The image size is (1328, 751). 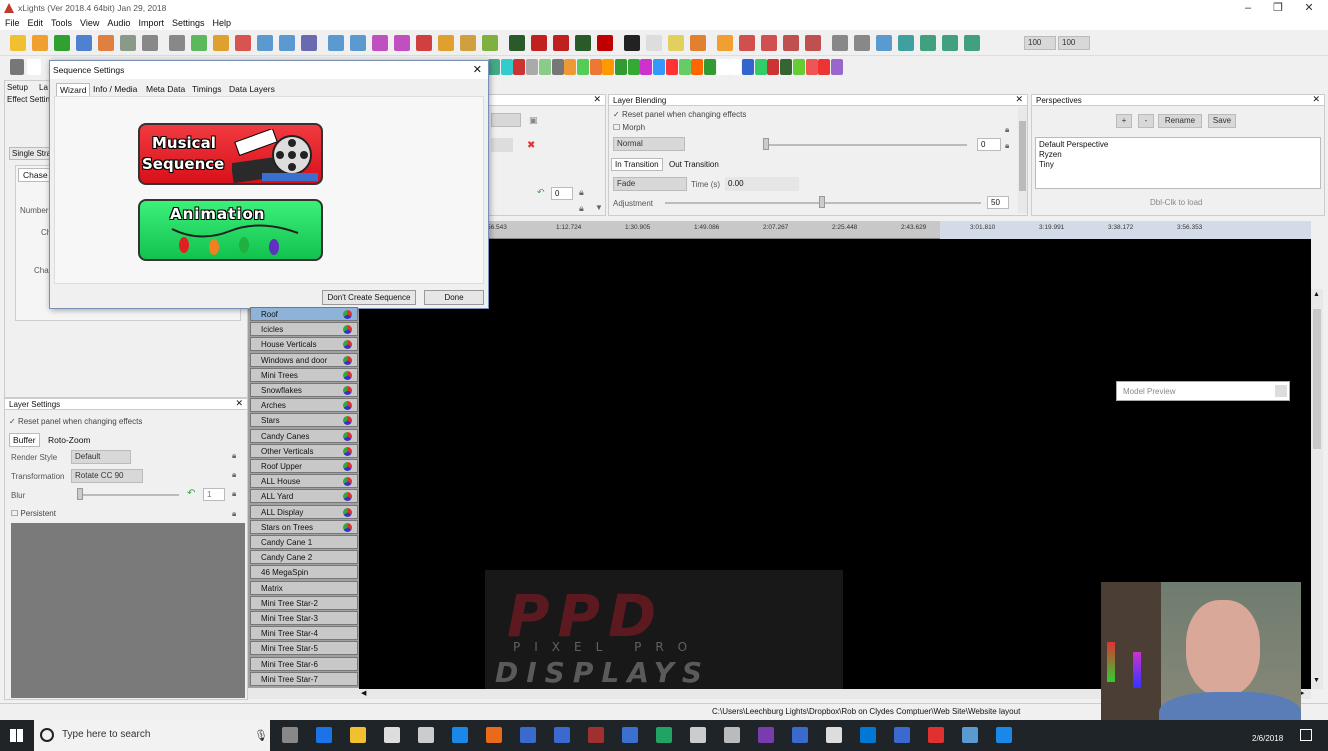 I want to click on musical-sequence-button: Musical Sequence, so click(x=230, y=154).